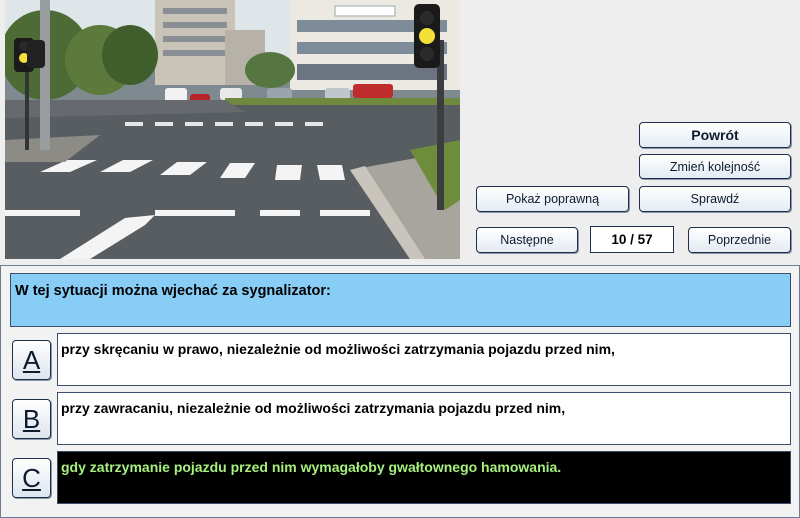 This screenshot has height=518, width=800. What do you see at coordinates (552, 199) in the screenshot?
I see `show-correct-button: Pokaż poprawną` at bounding box center [552, 199].